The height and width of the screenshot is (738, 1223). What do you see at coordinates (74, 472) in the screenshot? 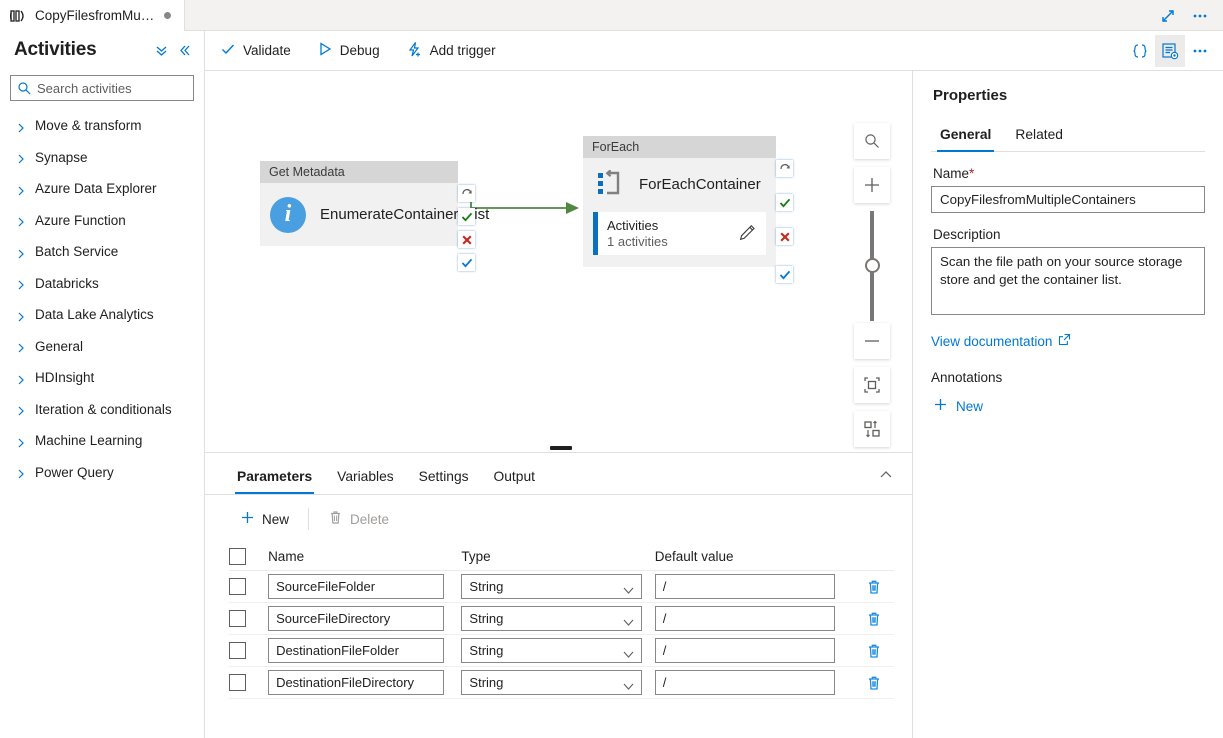
I see `sidebar-item-label: Power Query` at bounding box center [74, 472].